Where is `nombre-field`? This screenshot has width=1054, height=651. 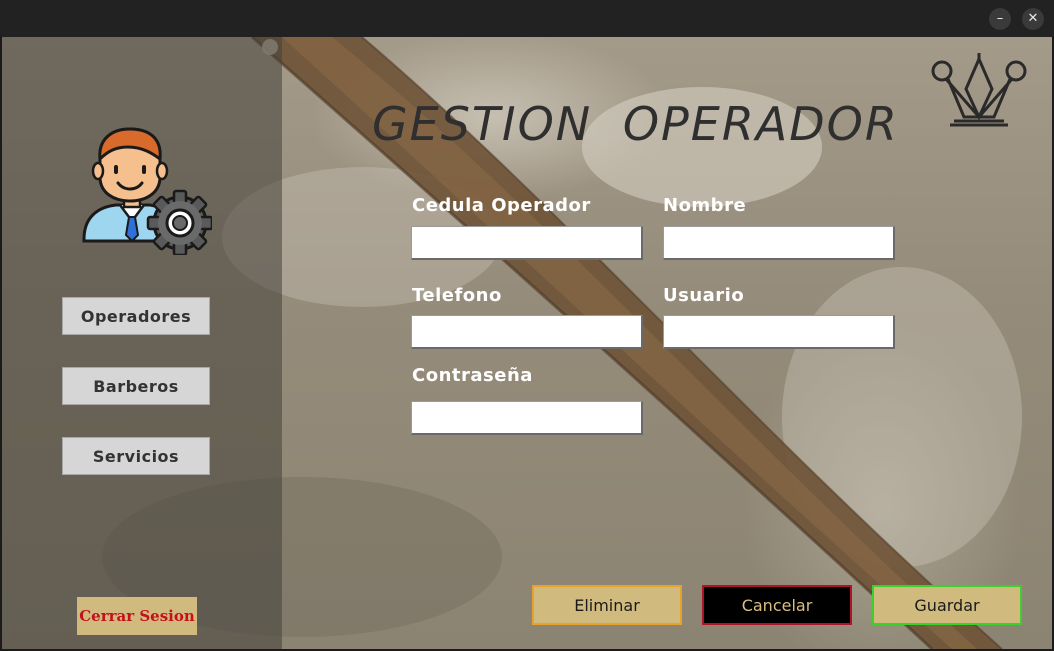 nombre-field is located at coordinates (779, 243).